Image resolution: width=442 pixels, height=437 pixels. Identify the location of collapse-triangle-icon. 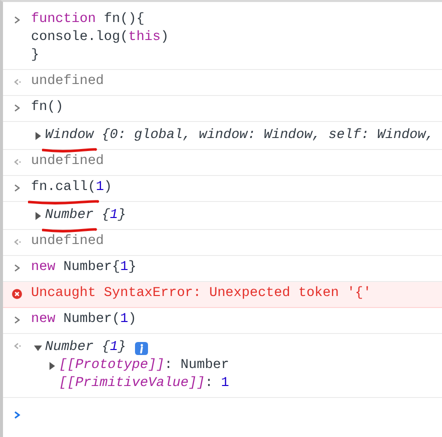
(38, 348).